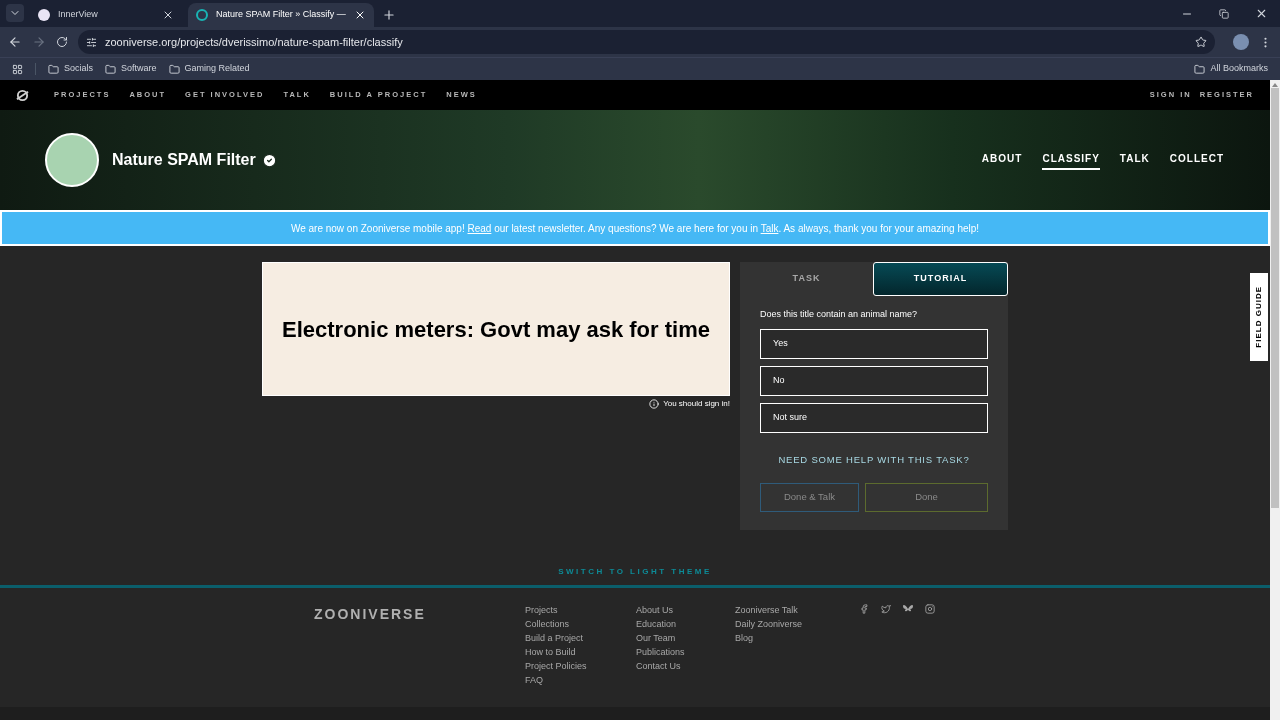 The height and width of the screenshot is (720, 1280). What do you see at coordinates (378, 228) in the screenshot?
I see `banner-text: We are now on Zooniverse mobile app!` at bounding box center [378, 228].